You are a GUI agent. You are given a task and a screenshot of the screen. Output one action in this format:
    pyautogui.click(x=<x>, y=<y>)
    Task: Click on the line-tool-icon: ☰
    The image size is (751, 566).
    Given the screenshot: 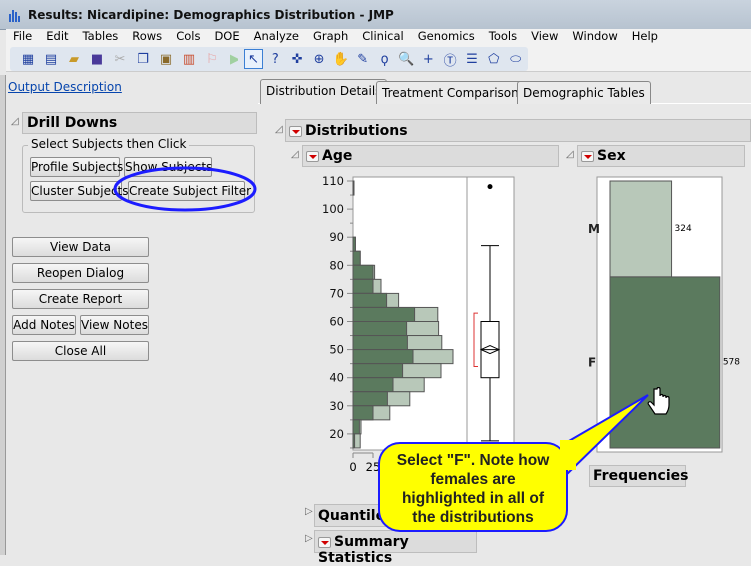 What is the action you would take?
    pyautogui.click(x=472, y=59)
    